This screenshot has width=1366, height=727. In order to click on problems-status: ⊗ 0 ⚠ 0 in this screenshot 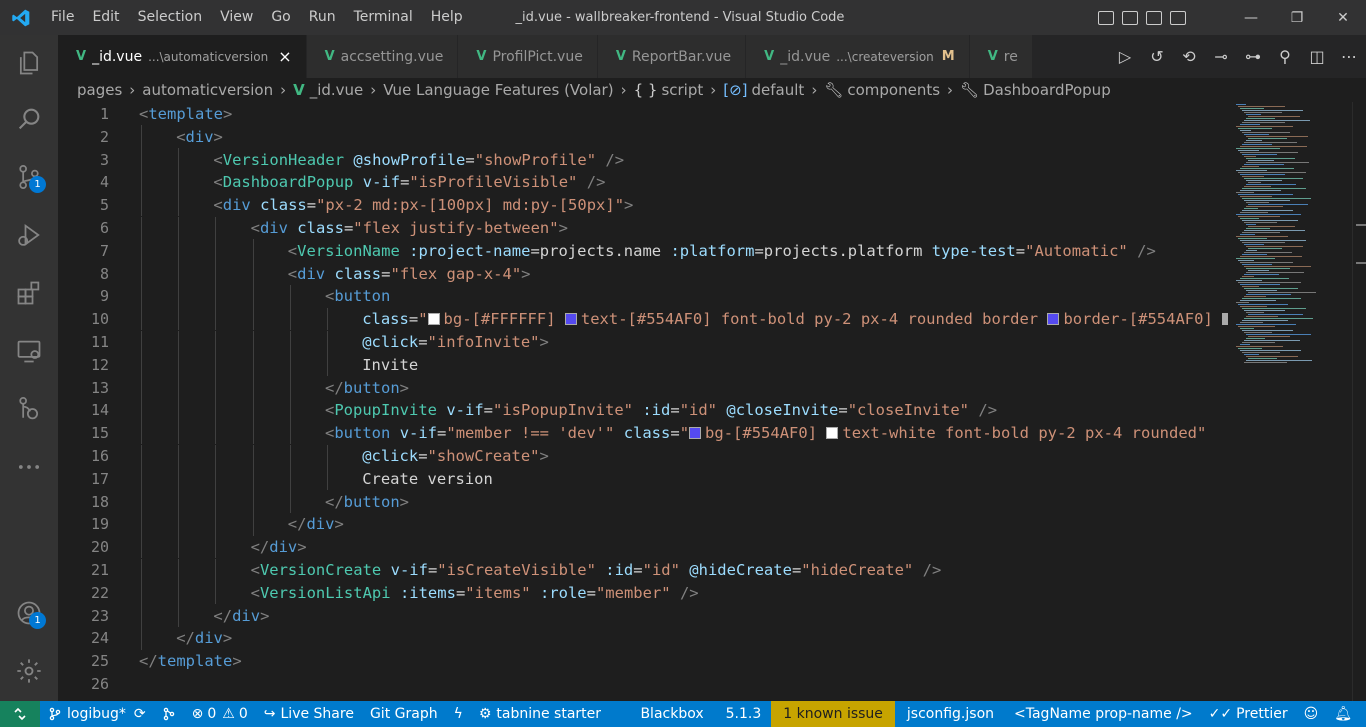, I will do `click(220, 714)`.